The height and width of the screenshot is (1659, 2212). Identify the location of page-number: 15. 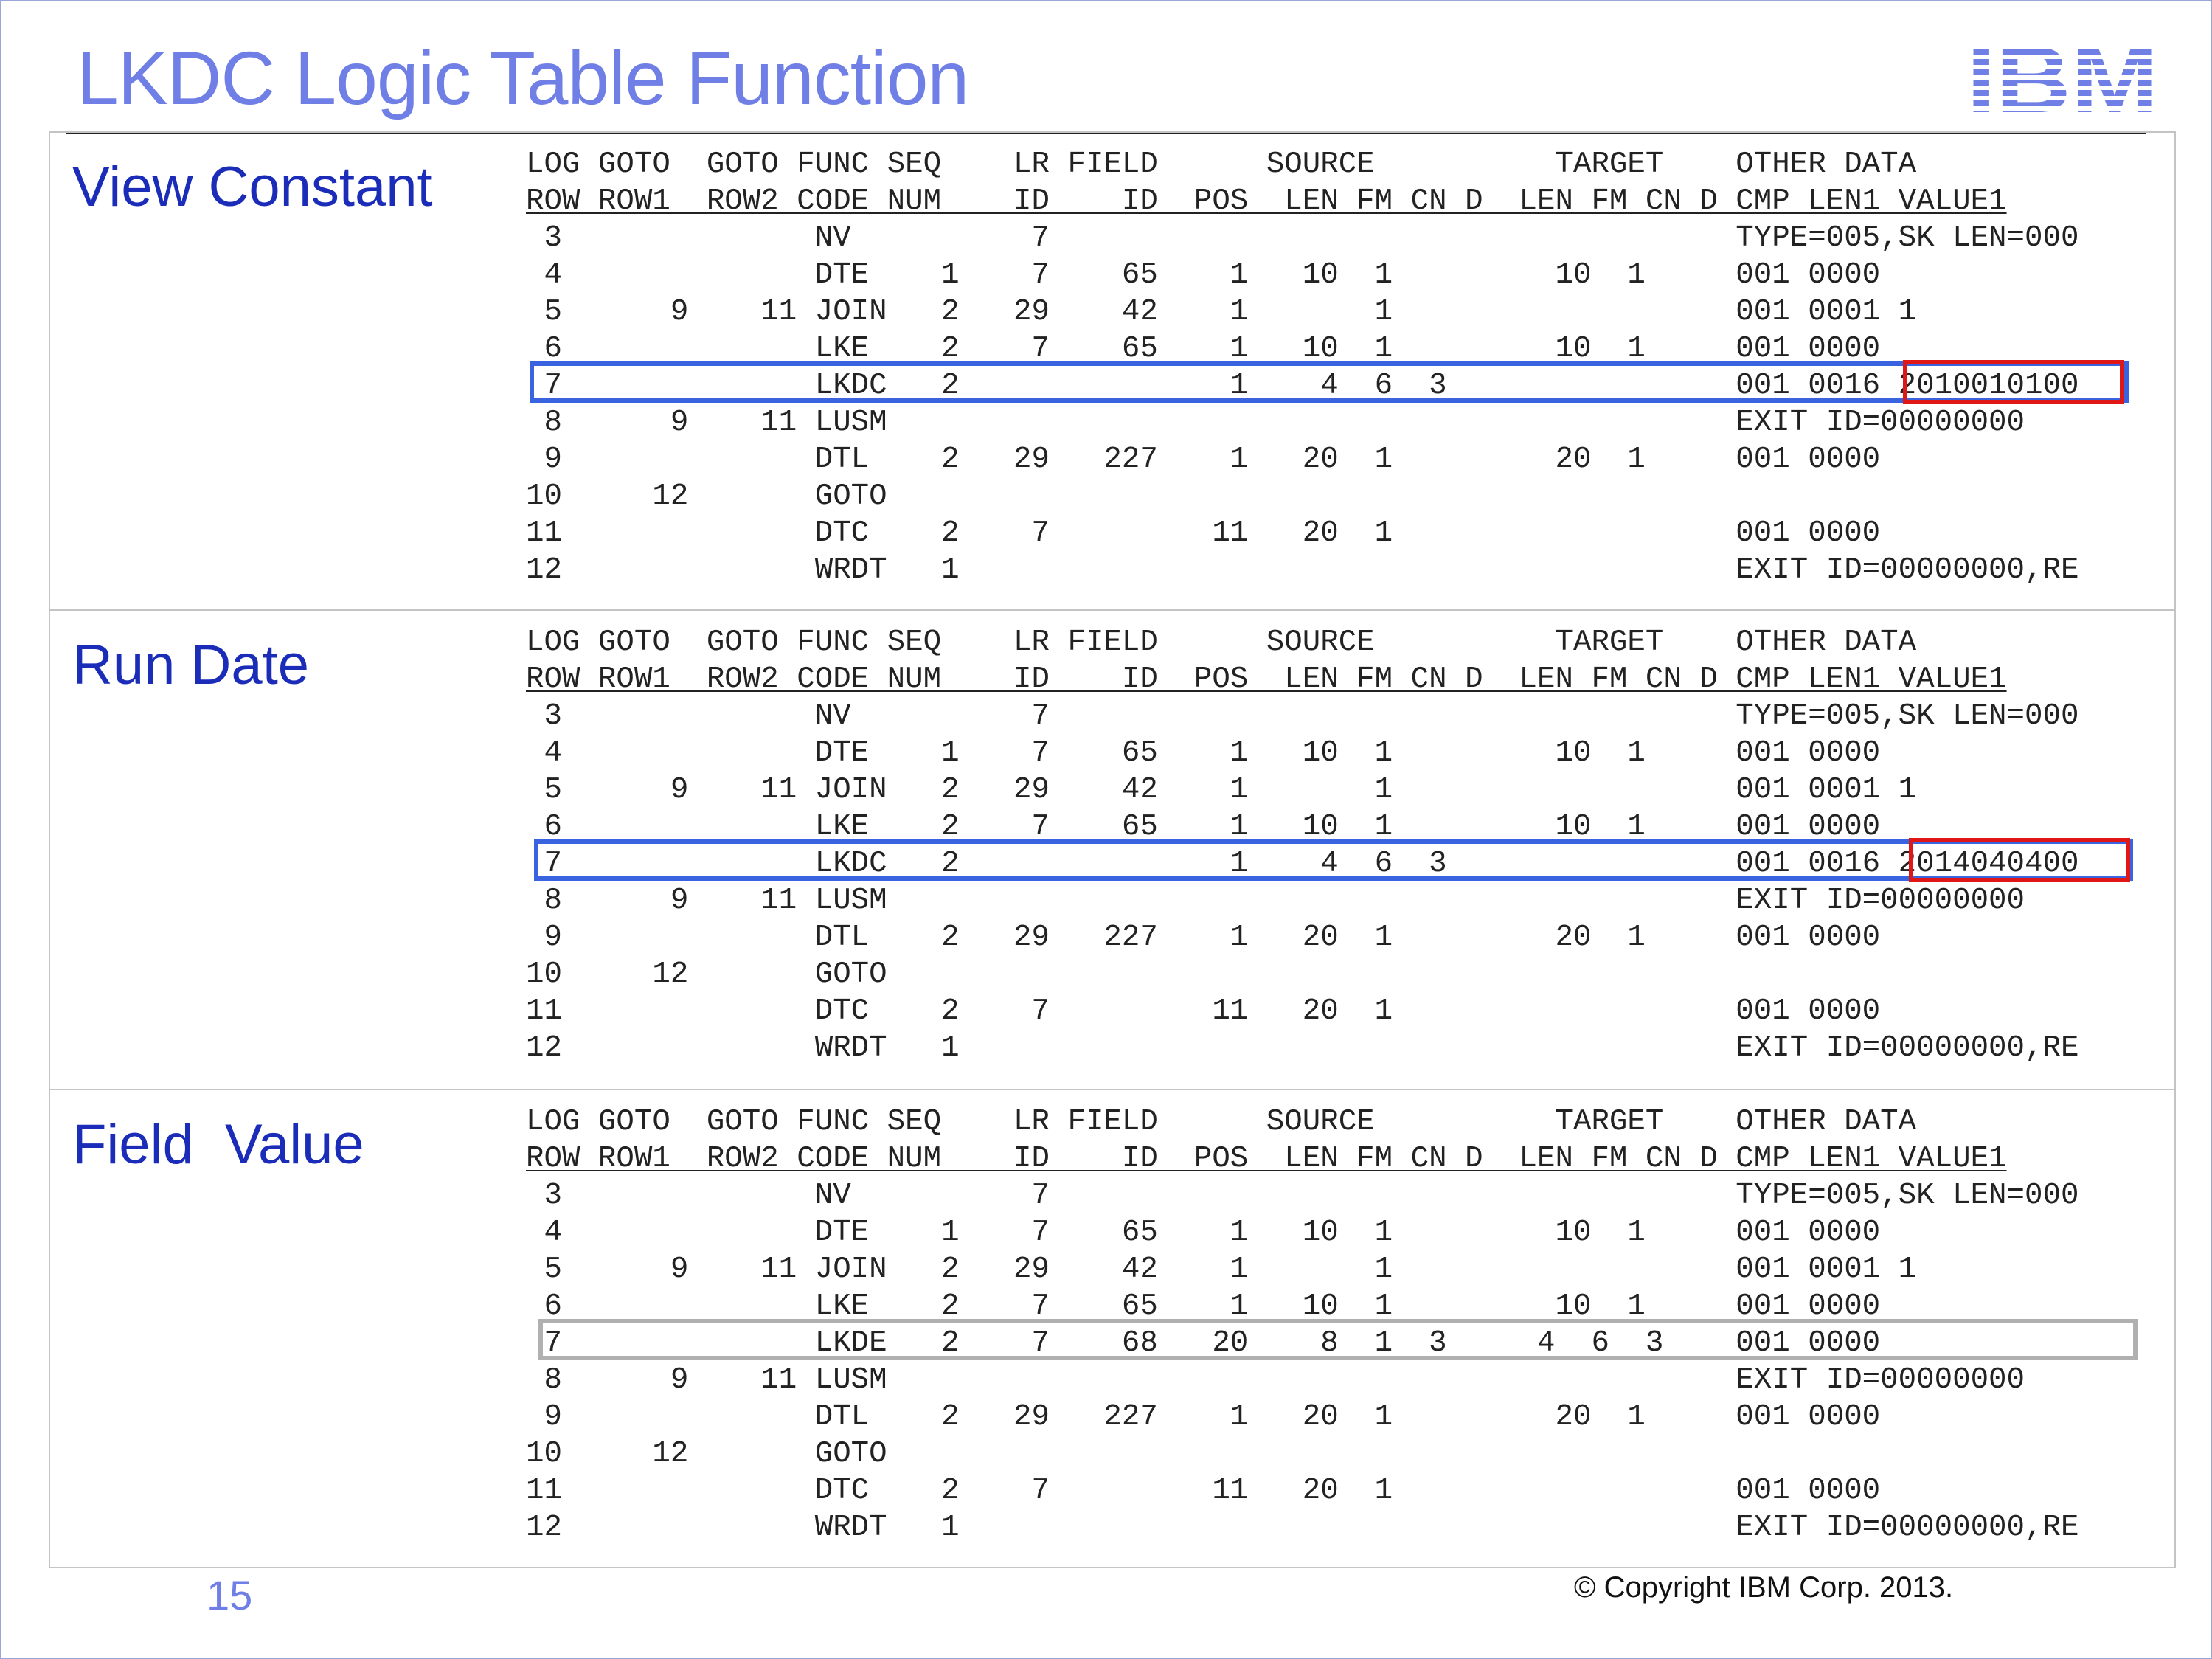
(230, 1595).